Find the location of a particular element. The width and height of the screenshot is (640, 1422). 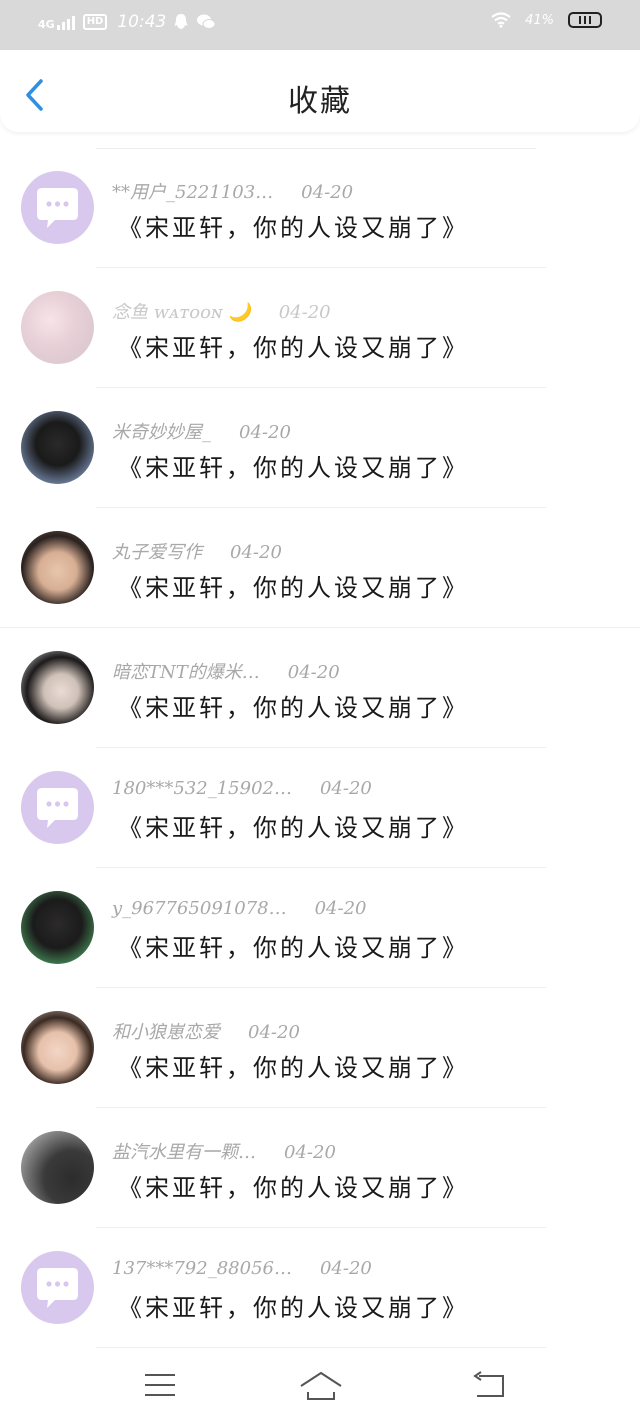

username: 和小狼崽恋爱 is located at coordinates (166, 1032).